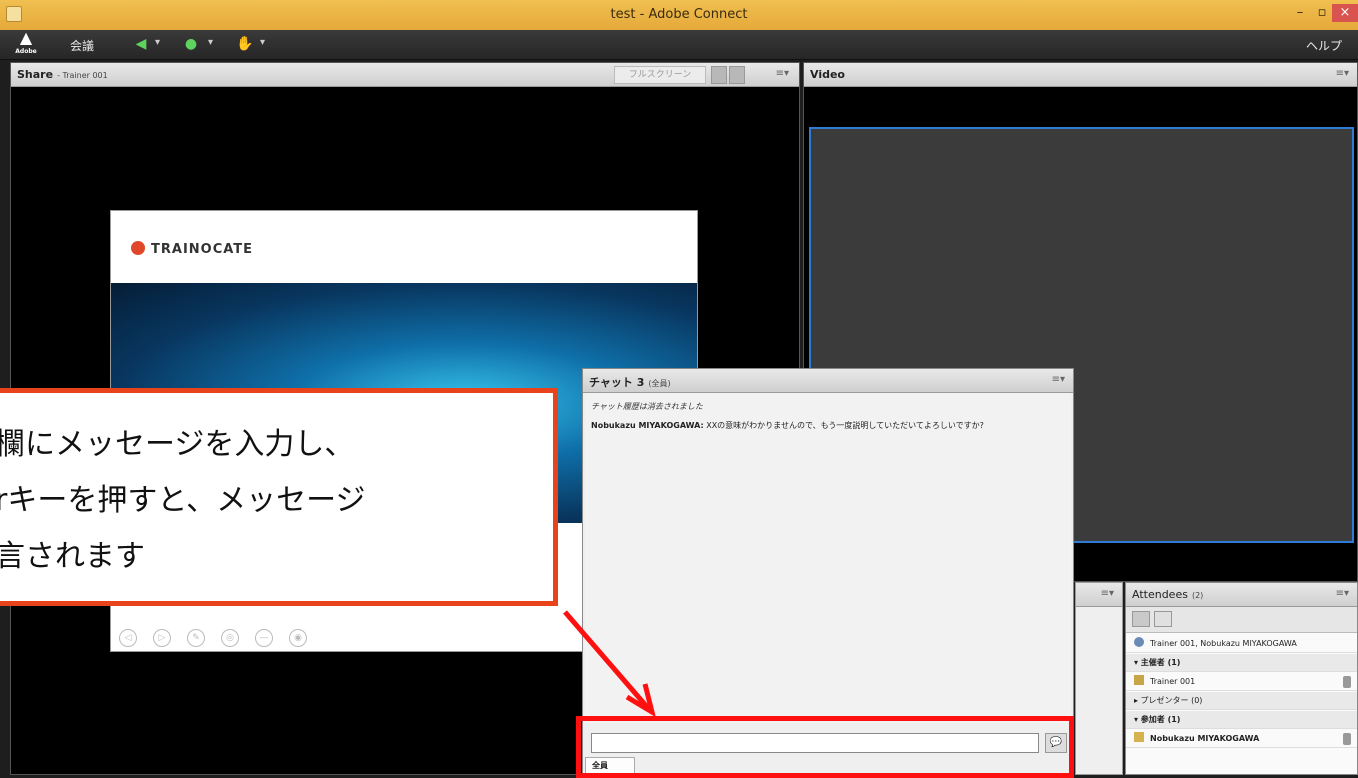 The height and width of the screenshot is (778, 1358). Describe the element at coordinates (1141, 619) in the screenshot. I see `list-view-icon` at that location.